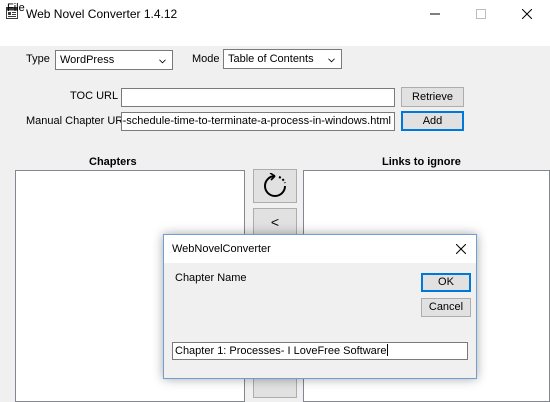 This screenshot has width=550, height=402. Describe the element at coordinates (421, 162) in the screenshot. I see `links-to-ignore-heading: Links to ignore` at that location.